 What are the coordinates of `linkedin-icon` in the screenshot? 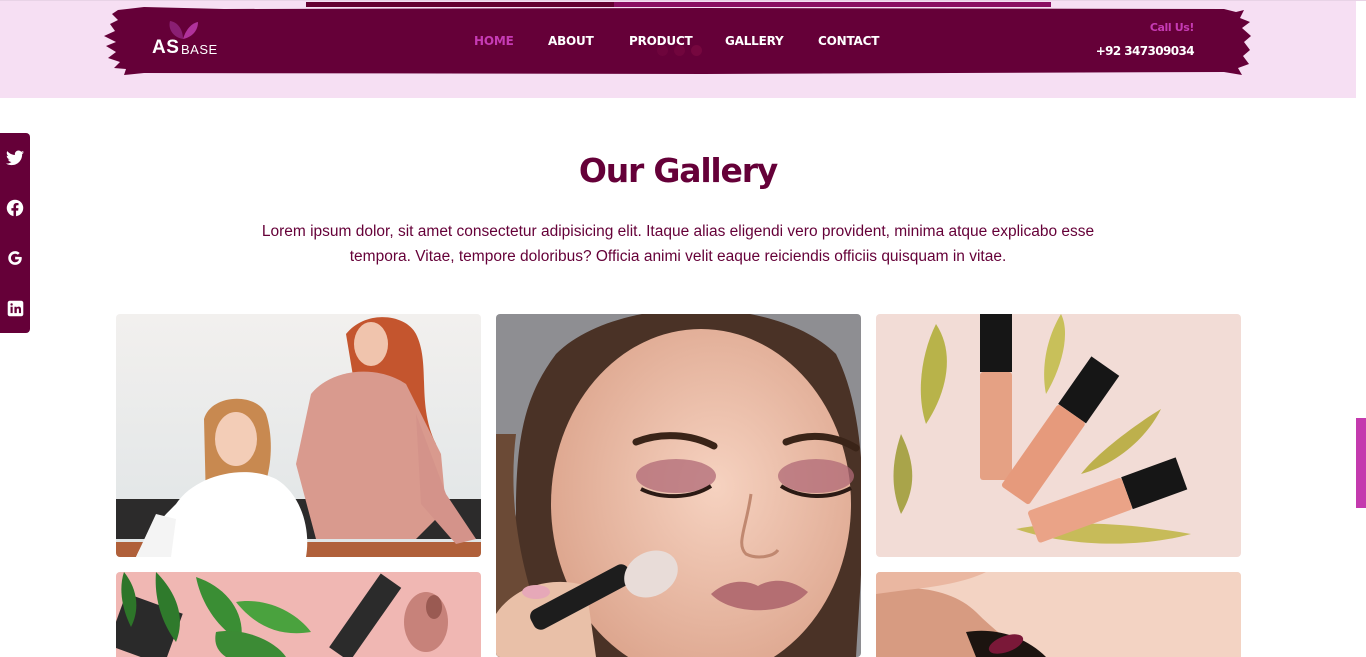 It's located at (15, 308).